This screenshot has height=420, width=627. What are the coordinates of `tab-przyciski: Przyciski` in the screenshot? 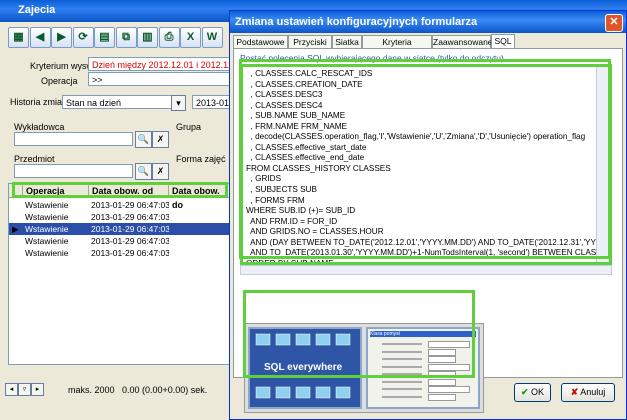 It's located at (310, 41).